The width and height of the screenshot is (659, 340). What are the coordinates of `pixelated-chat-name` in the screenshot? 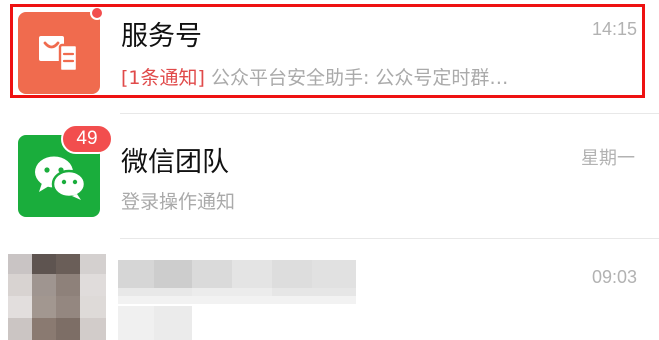 It's located at (237, 282).